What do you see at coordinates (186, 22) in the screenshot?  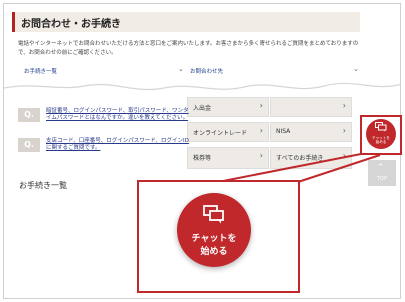 I see `page-header: お問合わせ・お手続き` at bounding box center [186, 22].